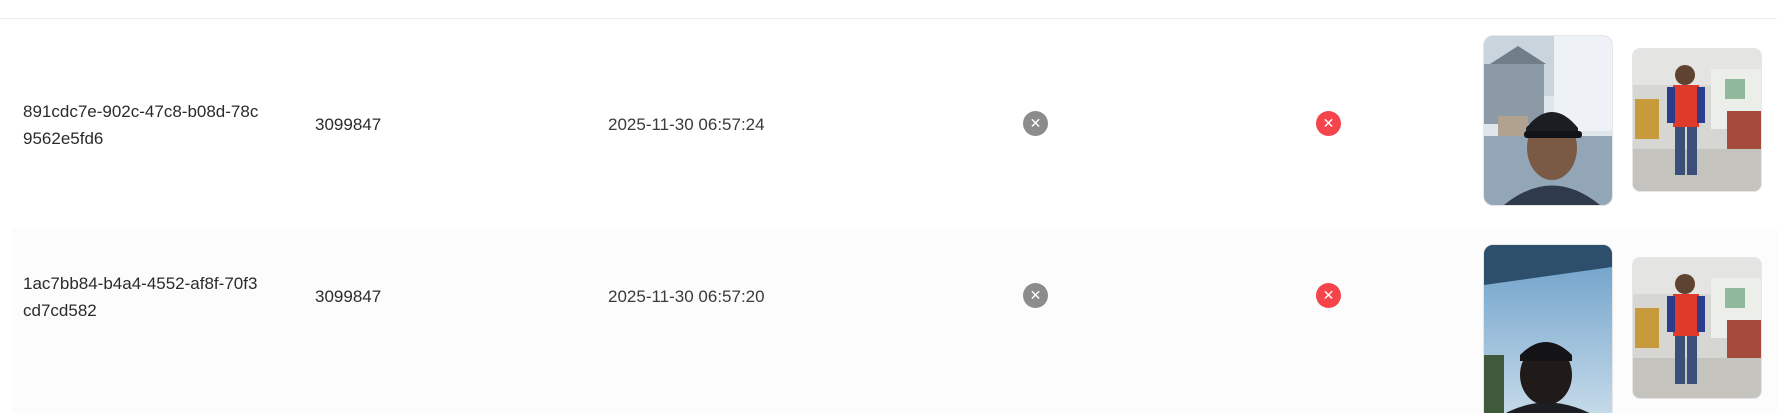 The width and height of the screenshot is (1777, 413). I want to click on timestamp-cell: 2025-11-30 06:57:24, so click(686, 124).